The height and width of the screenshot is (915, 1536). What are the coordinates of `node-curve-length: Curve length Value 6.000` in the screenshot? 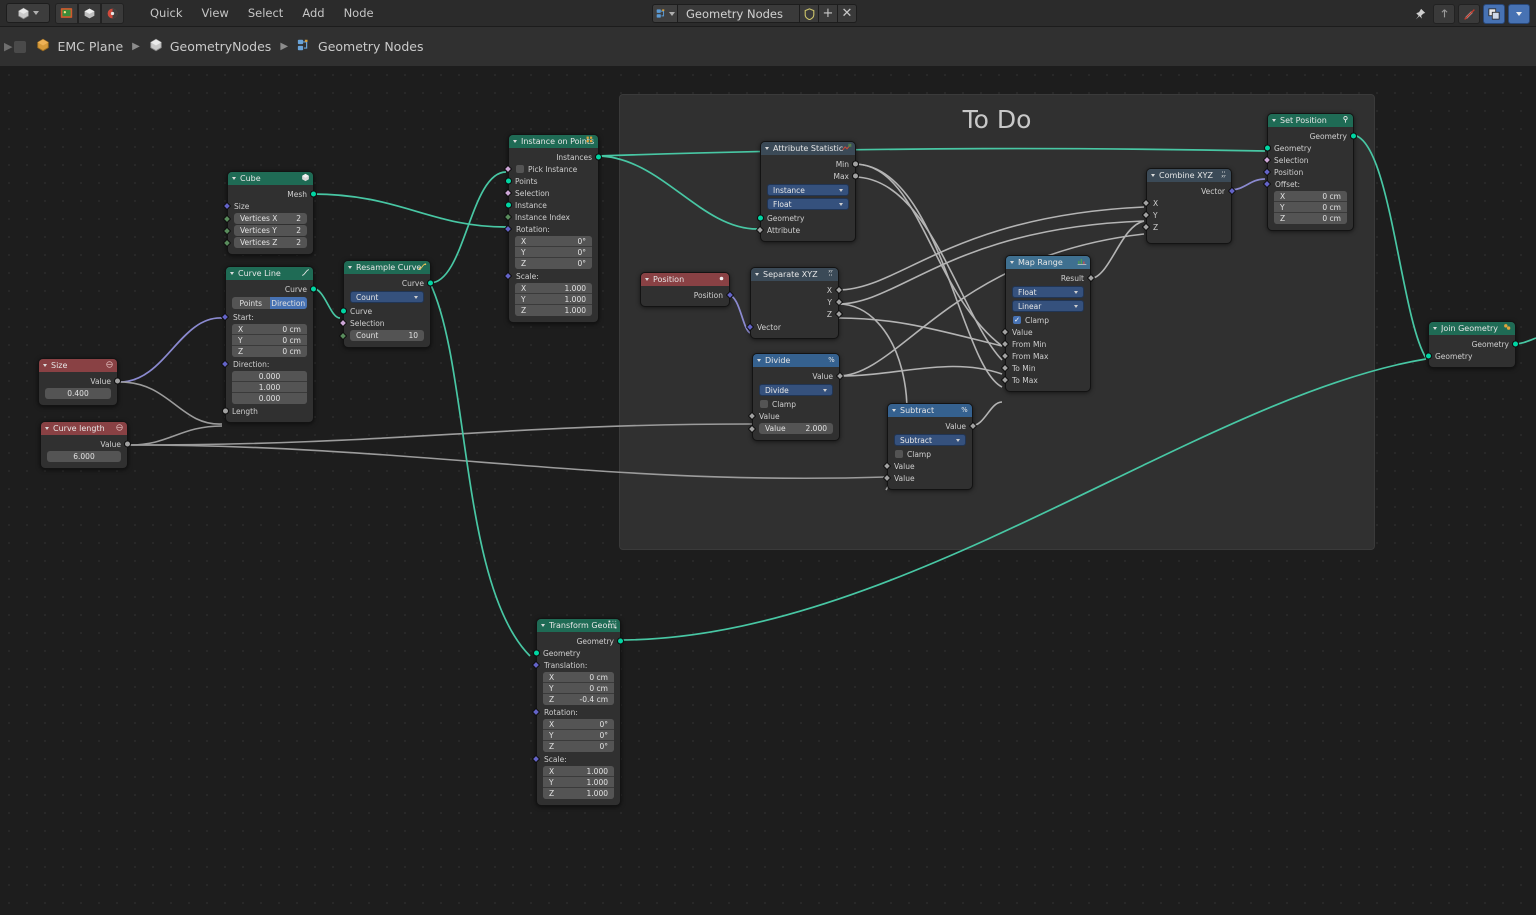 It's located at (85, 445).